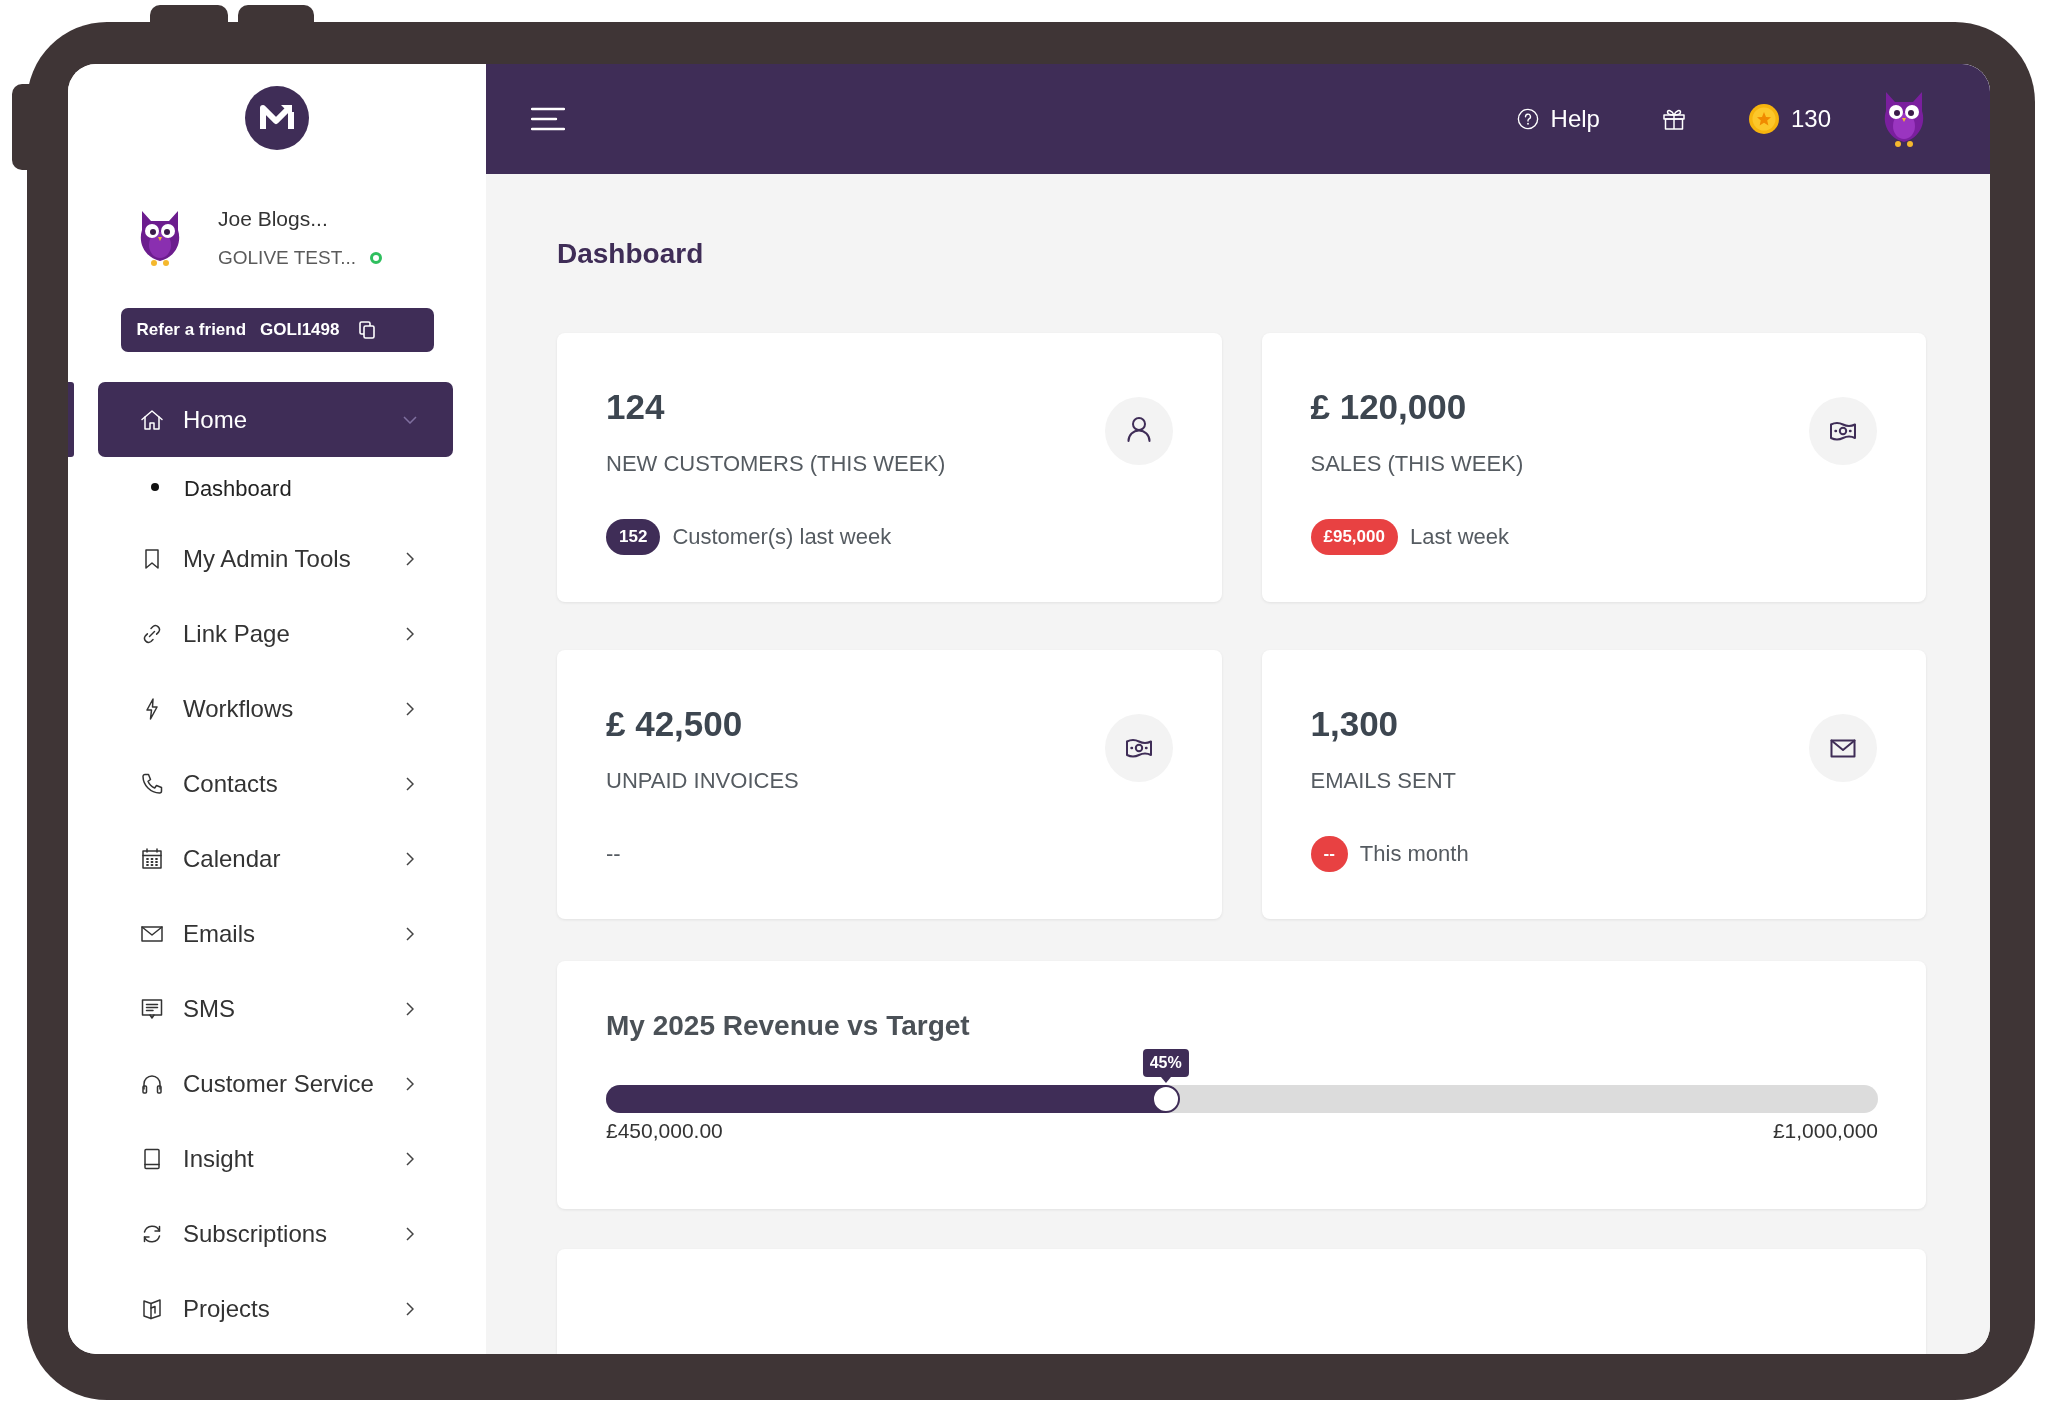 The image size is (2048, 1404). What do you see at coordinates (1138, 431) in the screenshot?
I see `person-icon` at bounding box center [1138, 431].